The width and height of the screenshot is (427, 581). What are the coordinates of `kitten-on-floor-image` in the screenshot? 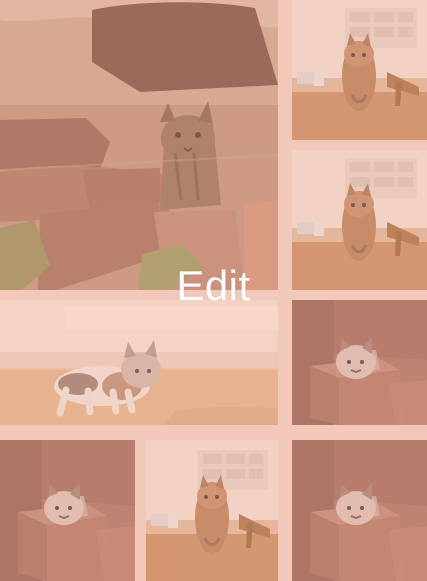 It's located at (139, 362).